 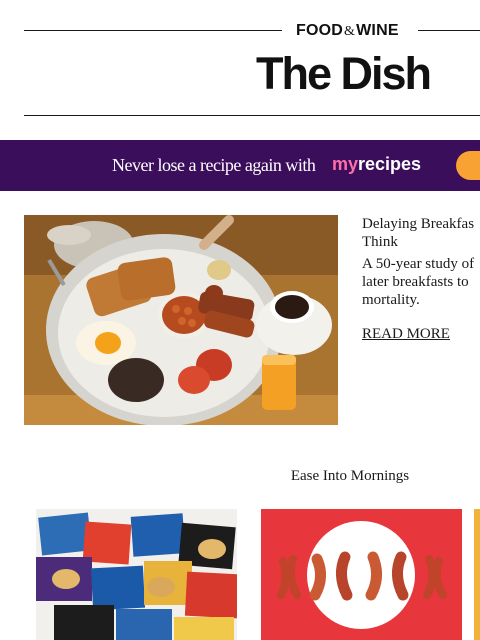 What do you see at coordinates (377, 30) in the screenshot?
I see `brand-right: WINE` at bounding box center [377, 30].